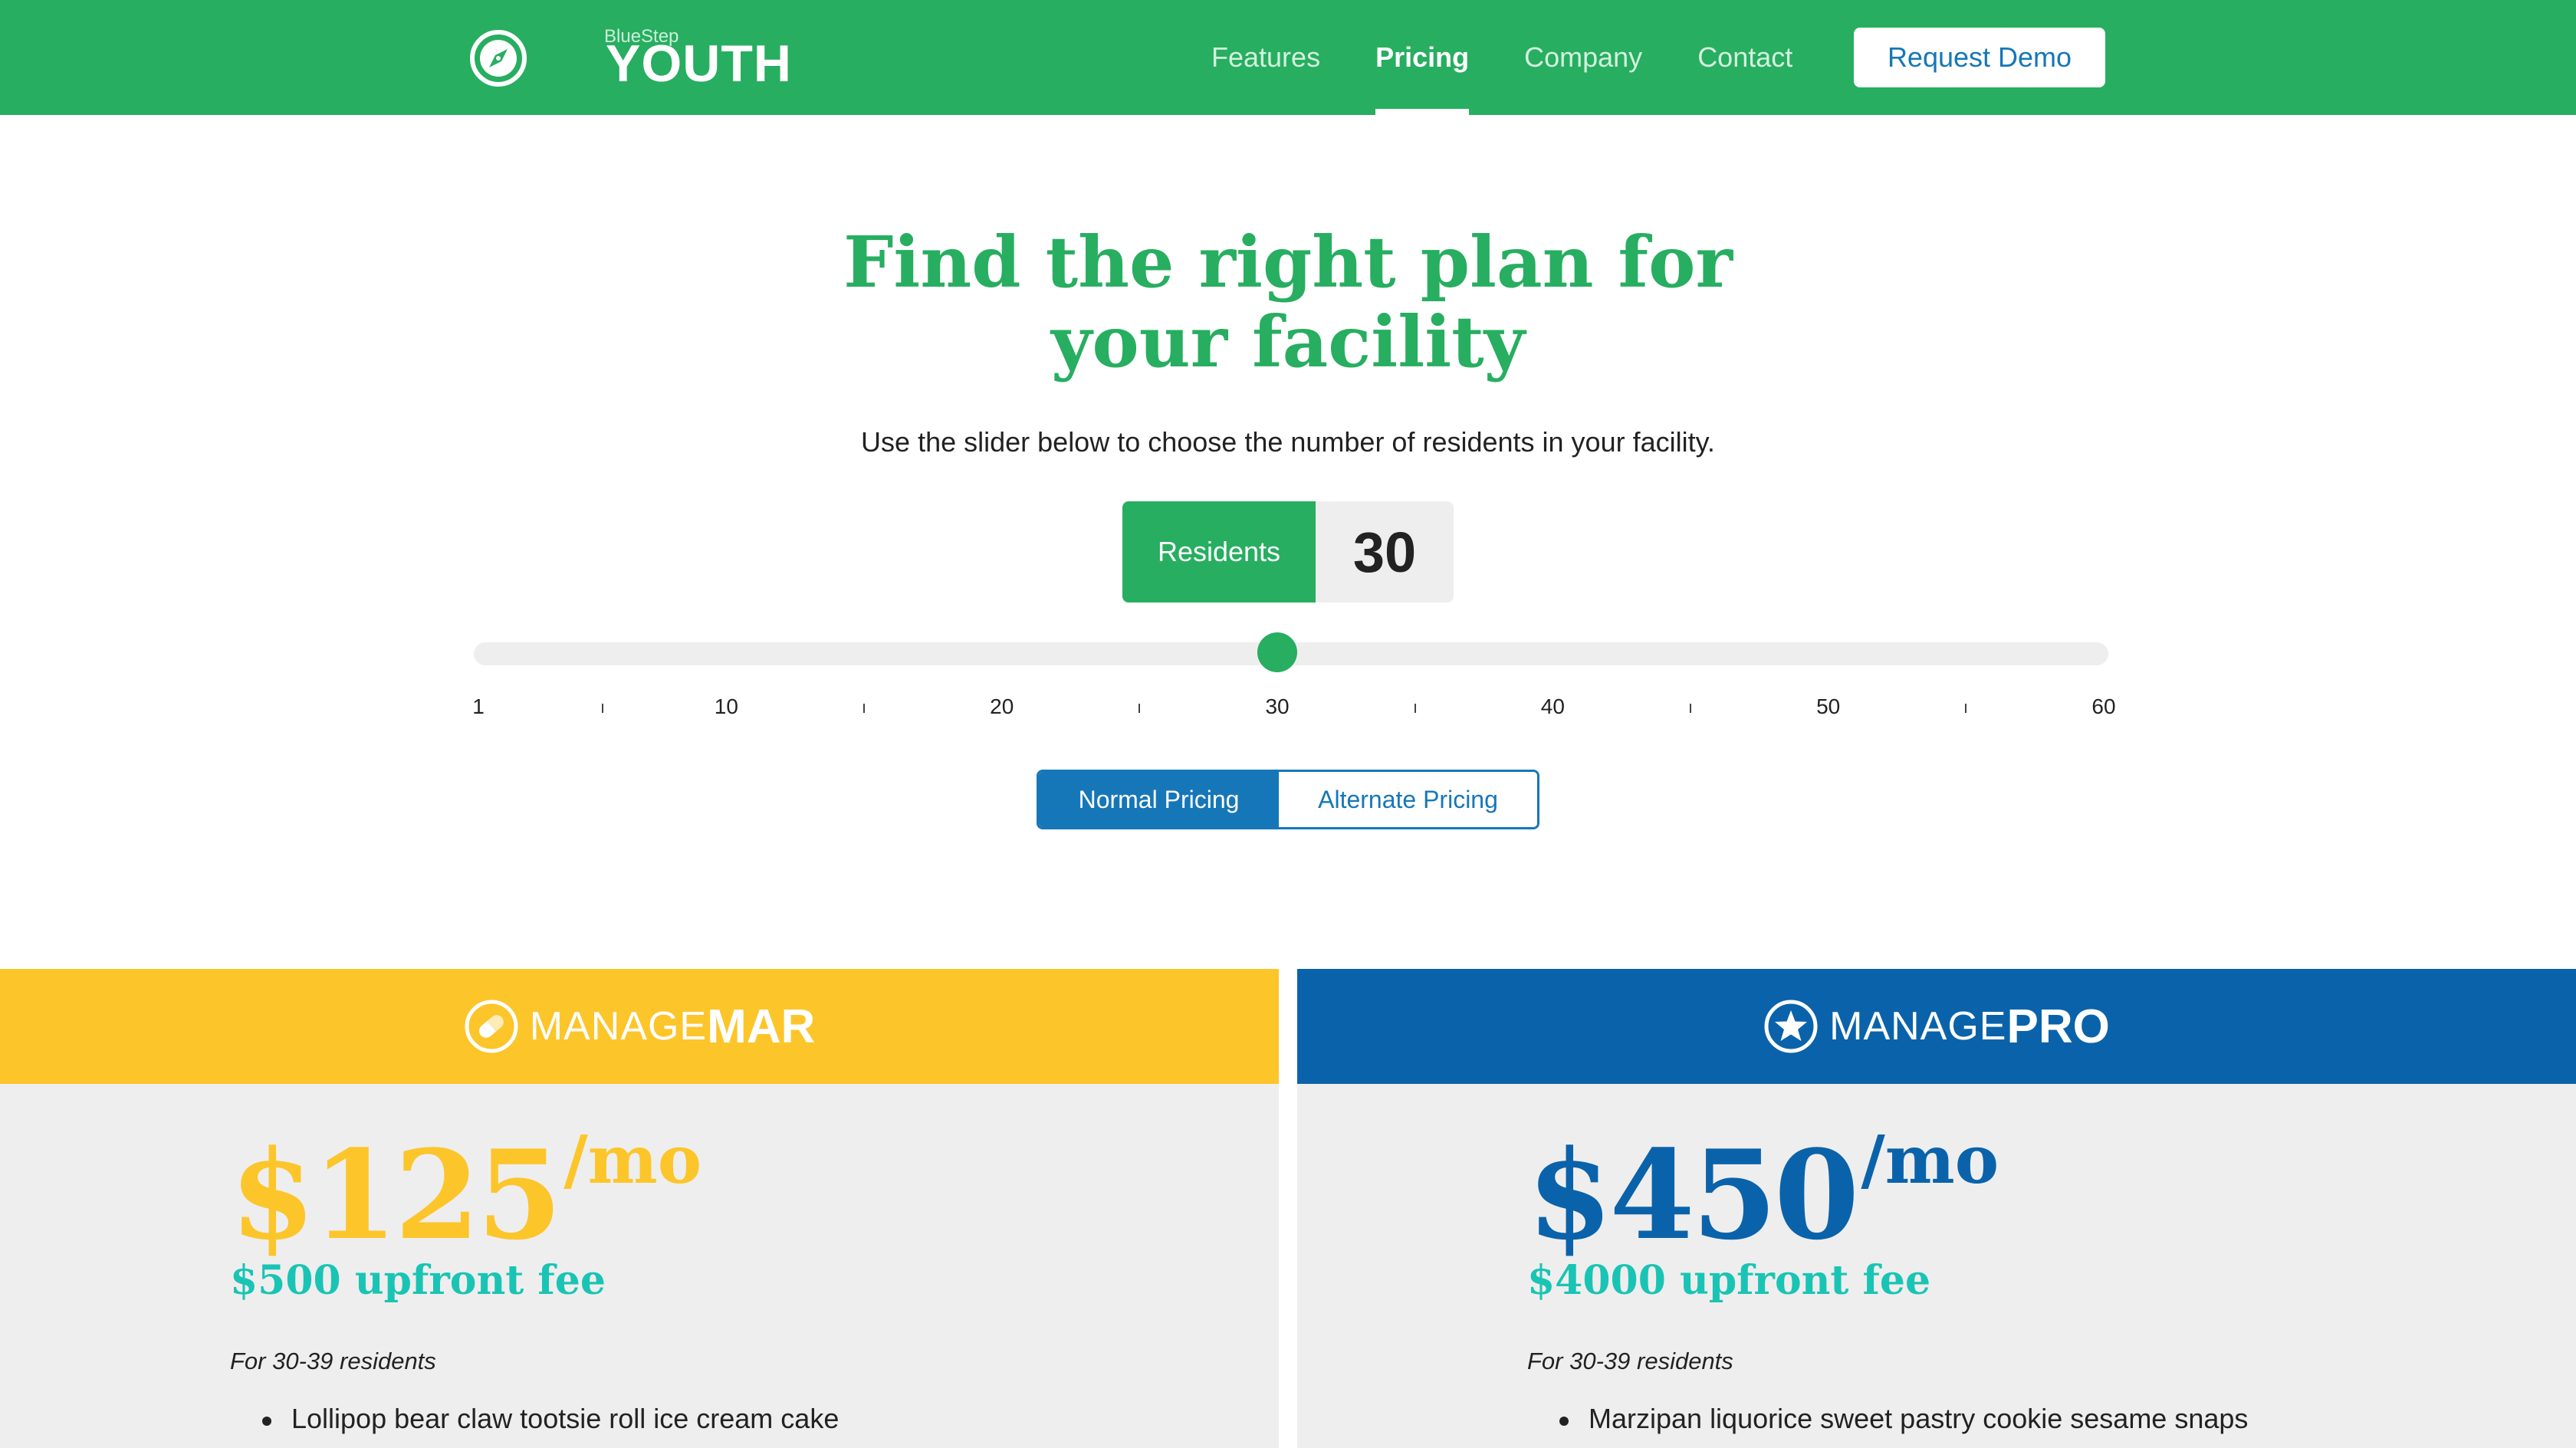 Image resolution: width=2576 pixels, height=1448 pixels. I want to click on nav-links: Features Pricing Company Contact, so click(1529, 57).